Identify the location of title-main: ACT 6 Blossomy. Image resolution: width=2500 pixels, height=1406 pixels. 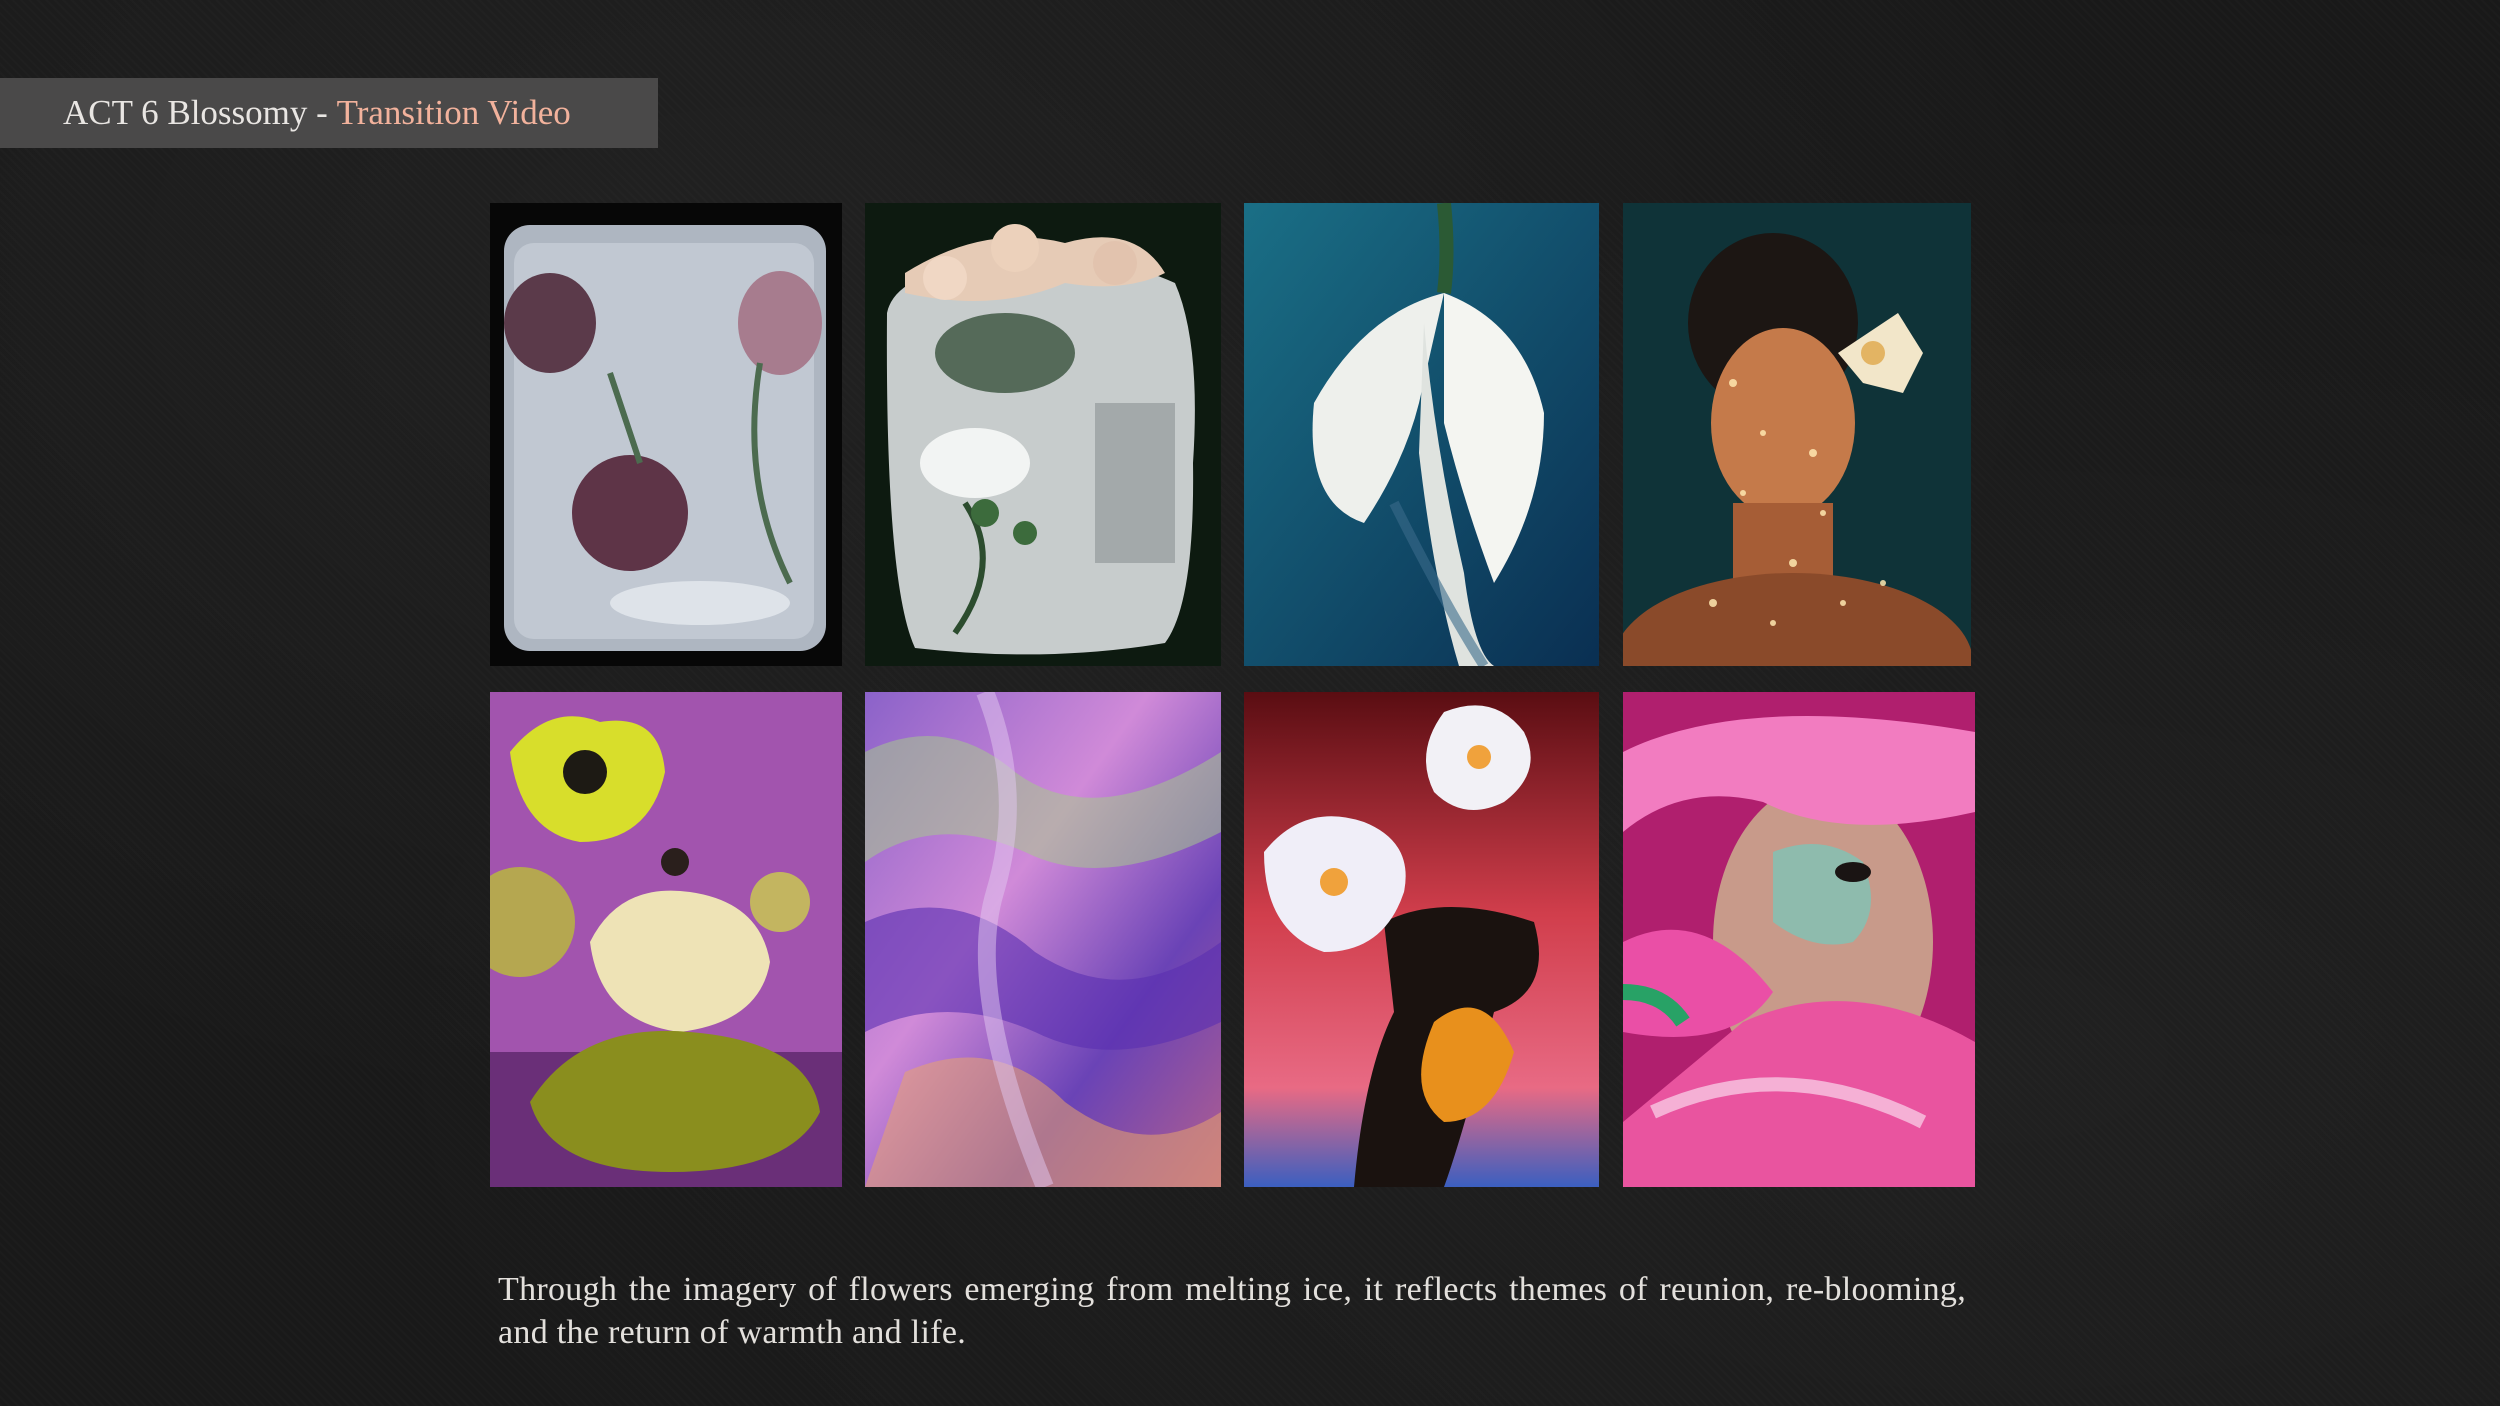
(185, 112).